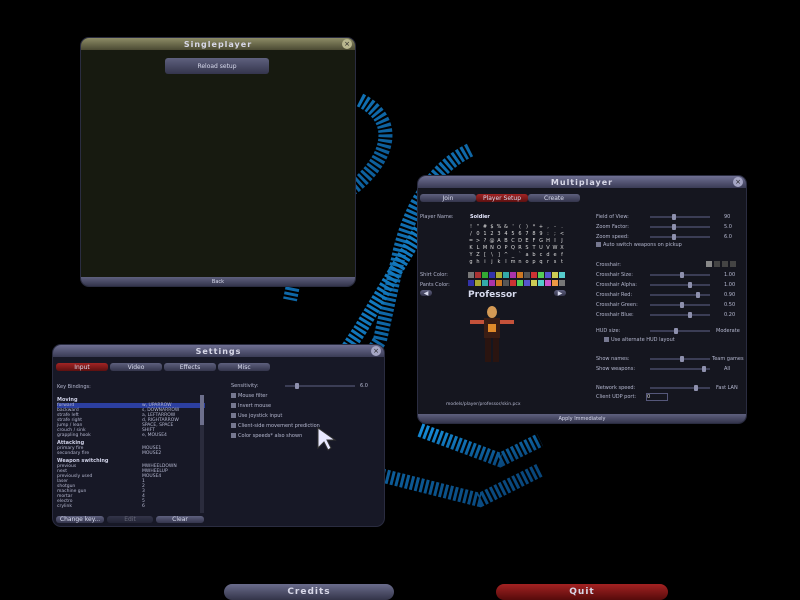  Describe the element at coordinates (492, 262) in the screenshot. I see `palette-glyph: j` at that location.